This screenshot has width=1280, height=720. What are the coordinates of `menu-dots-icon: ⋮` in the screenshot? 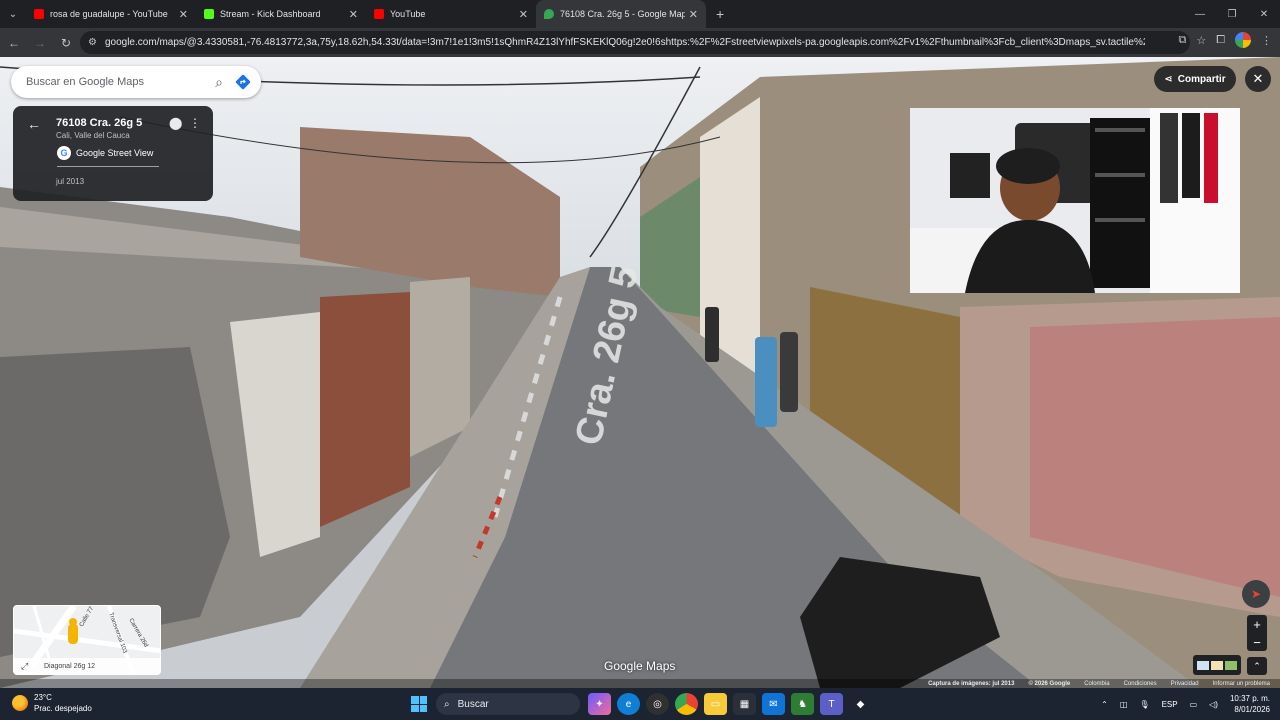 It's located at (1266, 40).